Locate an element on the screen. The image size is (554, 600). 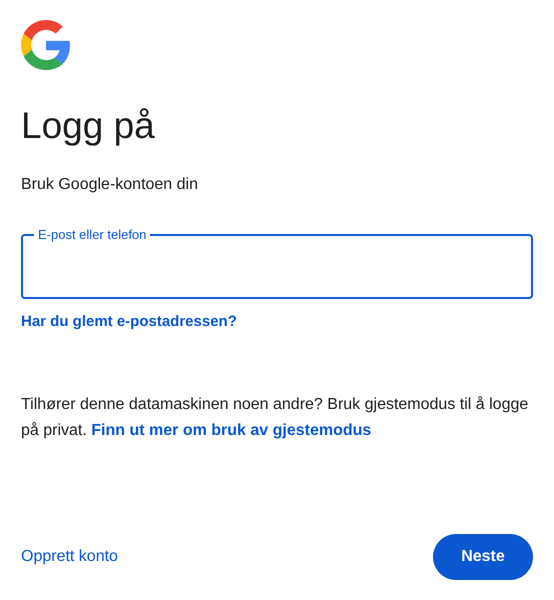
next-button: Neste is located at coordinates (483, 557).